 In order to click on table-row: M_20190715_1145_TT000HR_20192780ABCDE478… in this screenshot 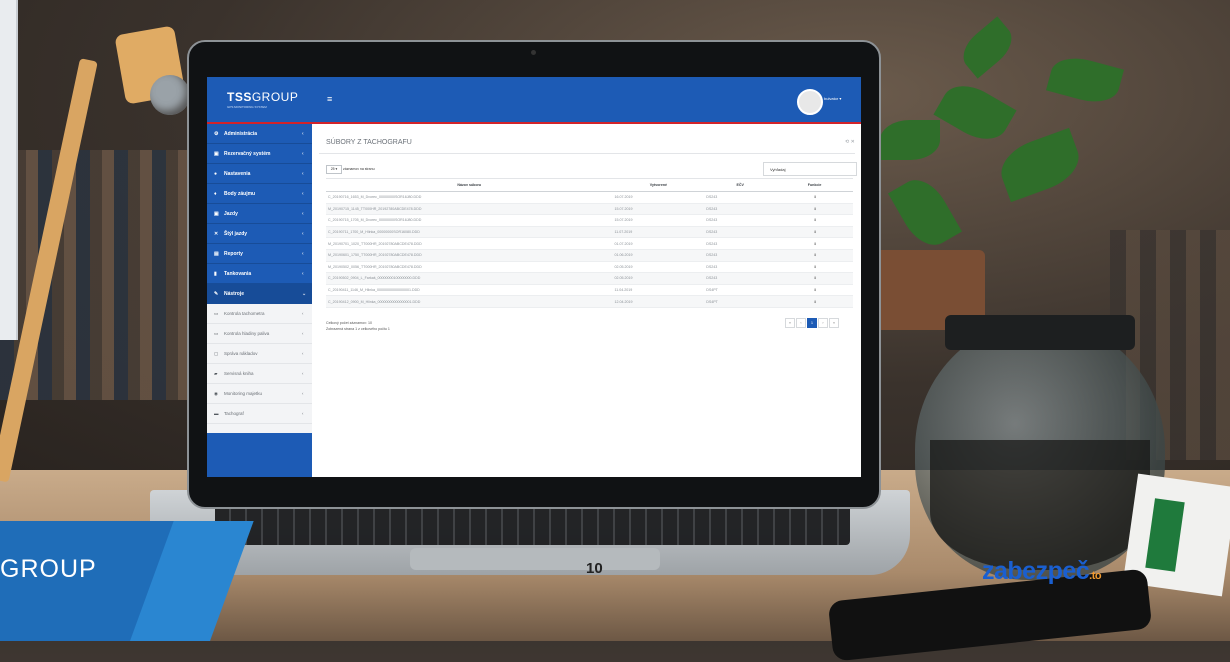, I will do `click(589, 209)`.